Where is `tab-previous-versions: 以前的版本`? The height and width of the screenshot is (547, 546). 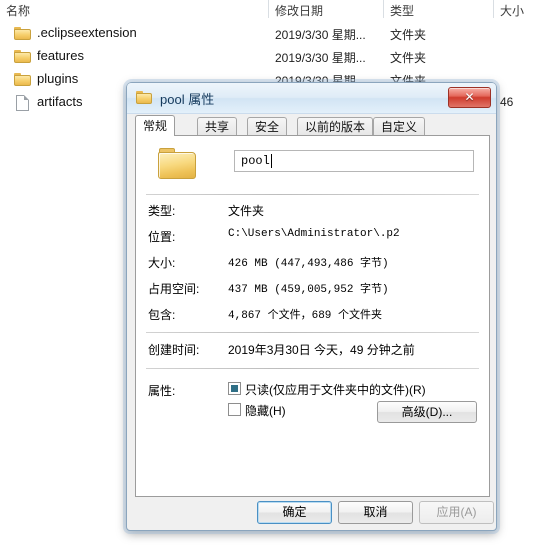
tab-previous-versions: 以前的版本 is located at coordinates (335, 126).